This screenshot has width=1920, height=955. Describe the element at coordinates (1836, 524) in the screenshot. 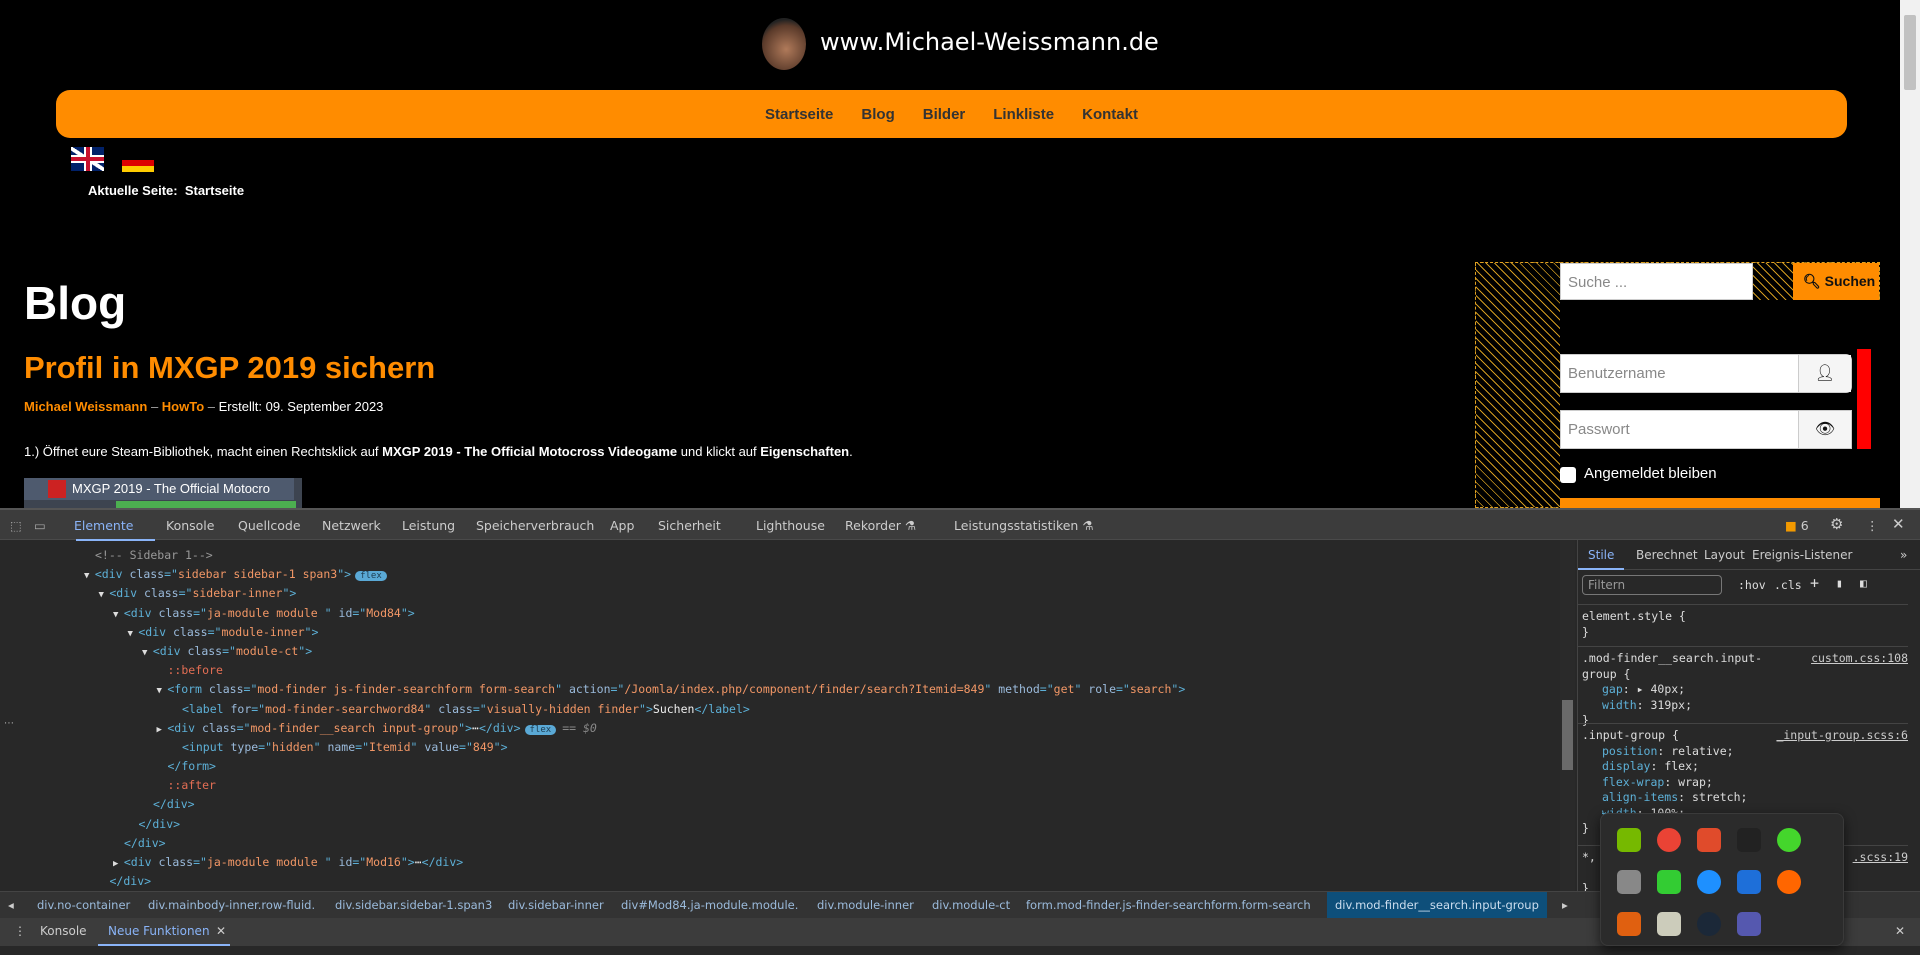

I see `settings-gear-icon: ⚙` at that location.